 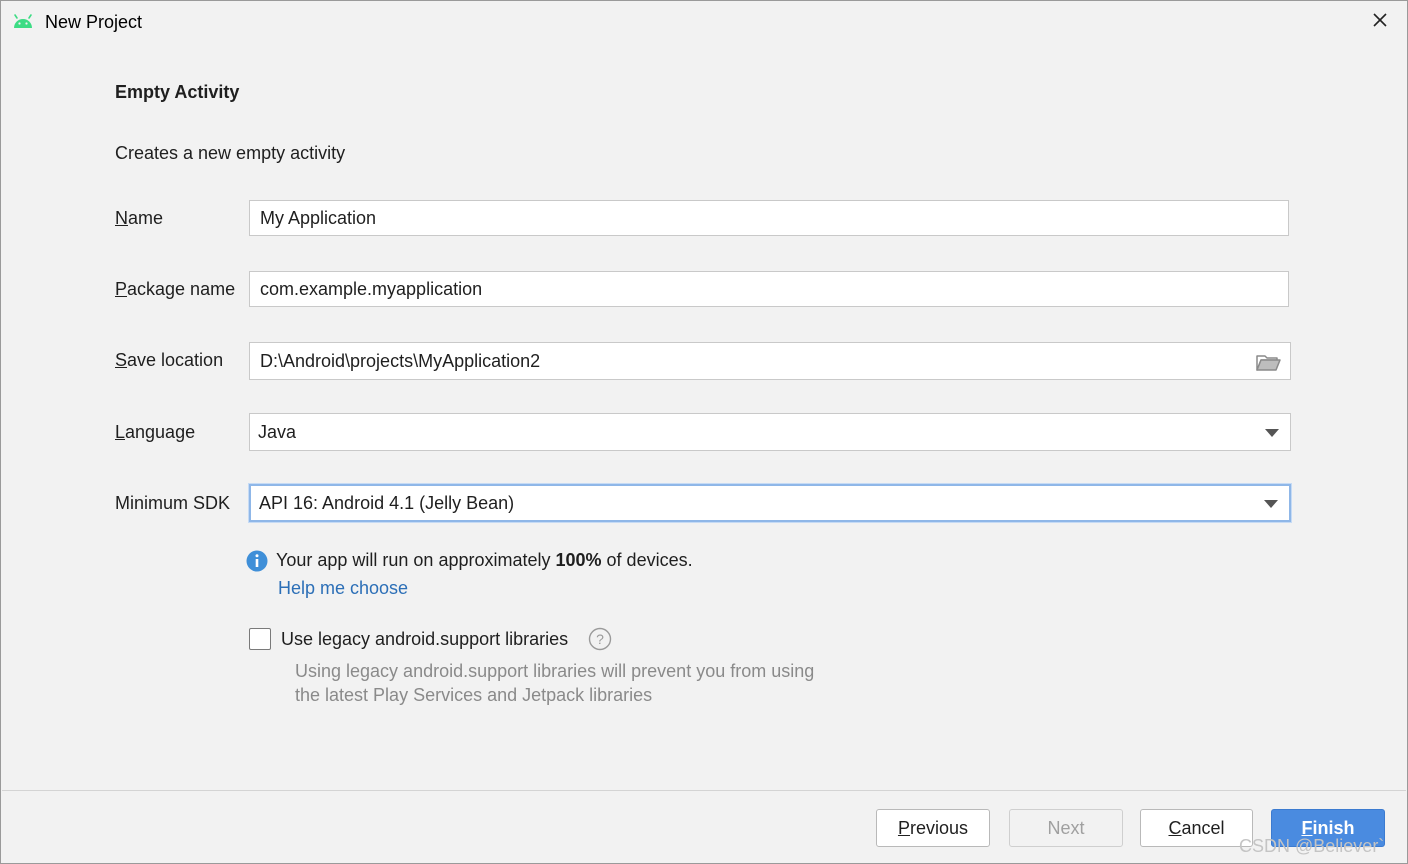 What do you see at coordinates (647, 560) in the screenshot?
I see `device-coverage-suffix: of devices.` at bounding box center [647, 560].